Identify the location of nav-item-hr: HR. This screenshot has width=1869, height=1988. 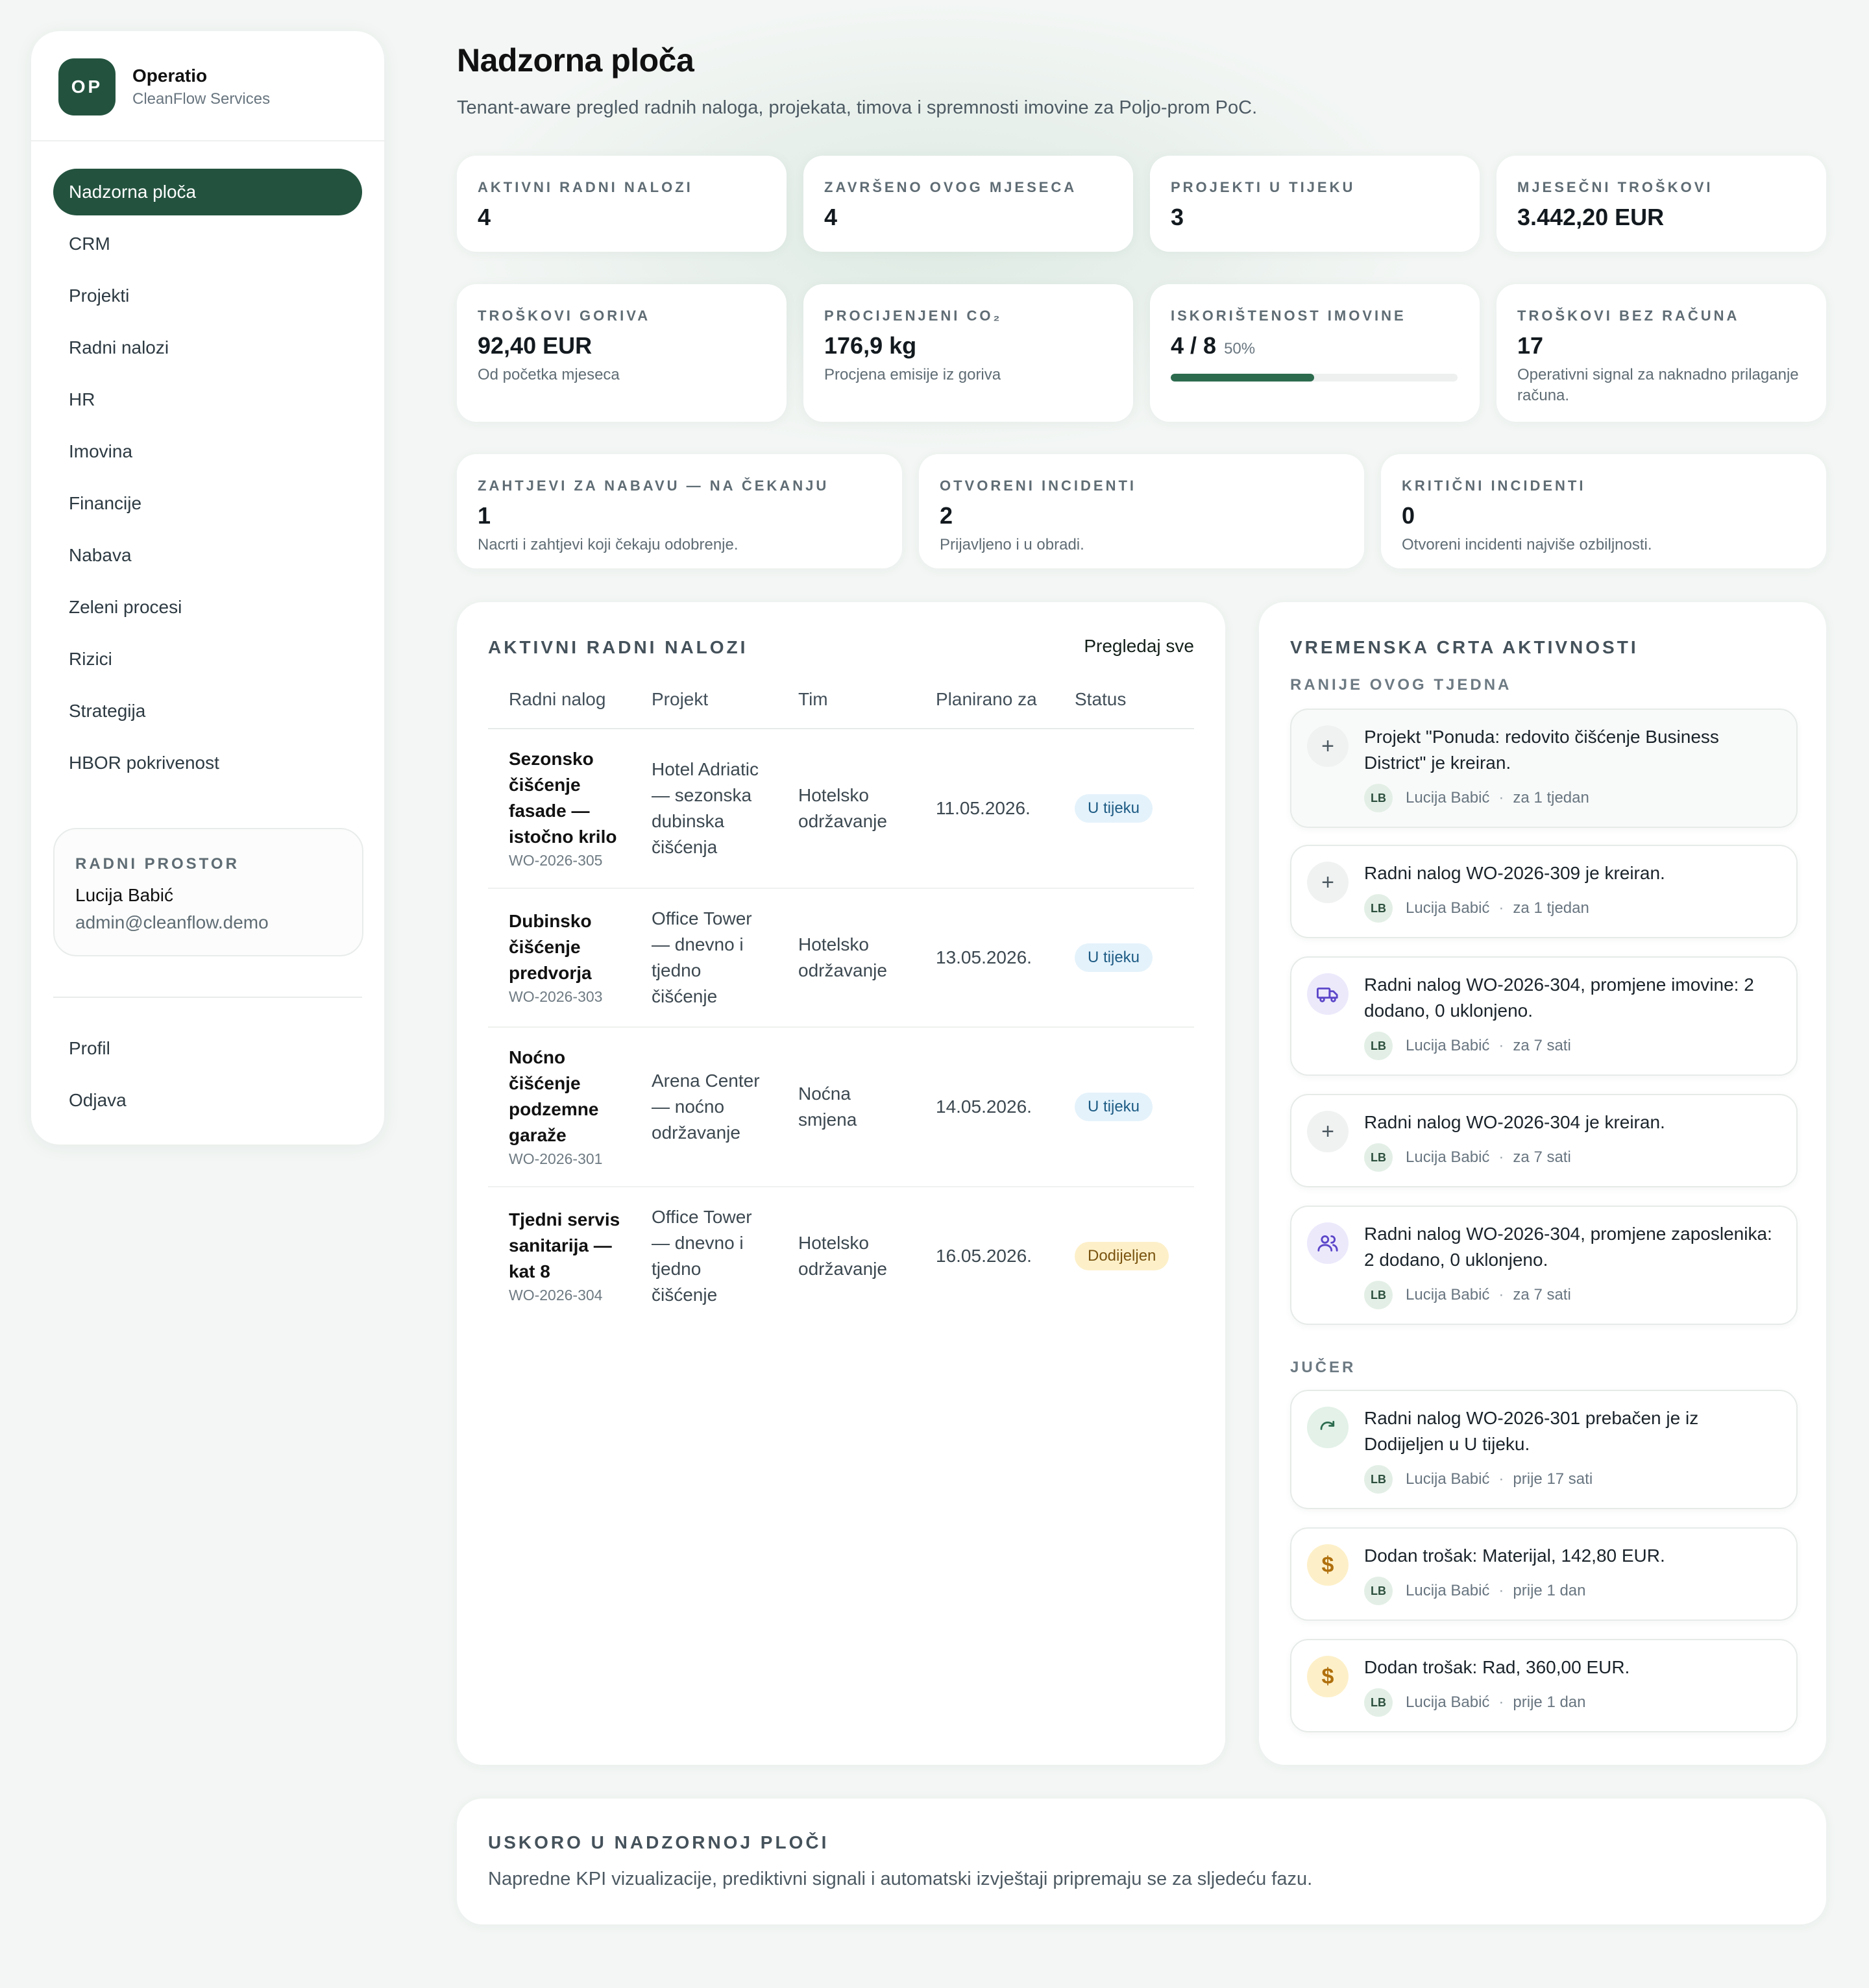
(207, 399).